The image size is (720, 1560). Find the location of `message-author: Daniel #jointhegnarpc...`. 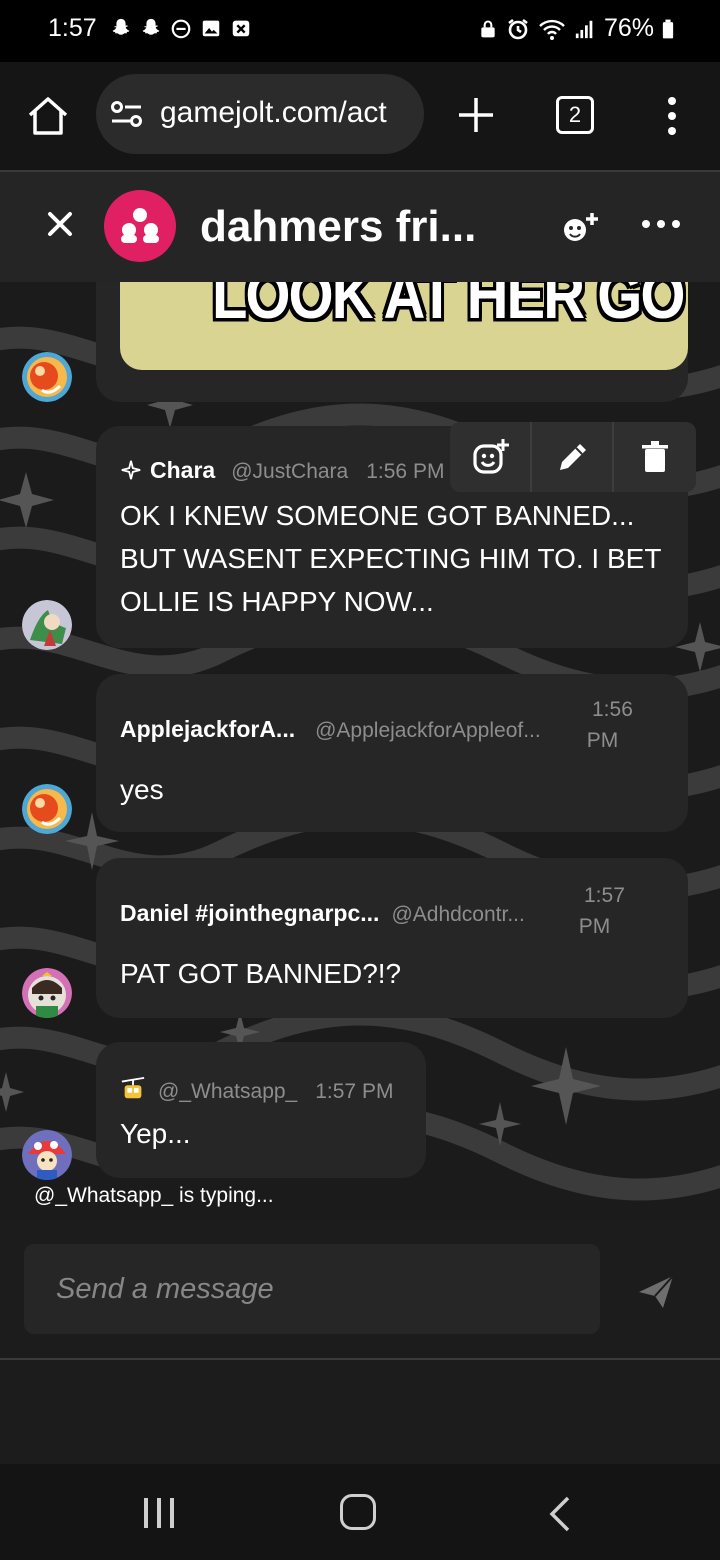

message-author: Daniel #jointhegnarpc... is located at coordinates (249, 913).